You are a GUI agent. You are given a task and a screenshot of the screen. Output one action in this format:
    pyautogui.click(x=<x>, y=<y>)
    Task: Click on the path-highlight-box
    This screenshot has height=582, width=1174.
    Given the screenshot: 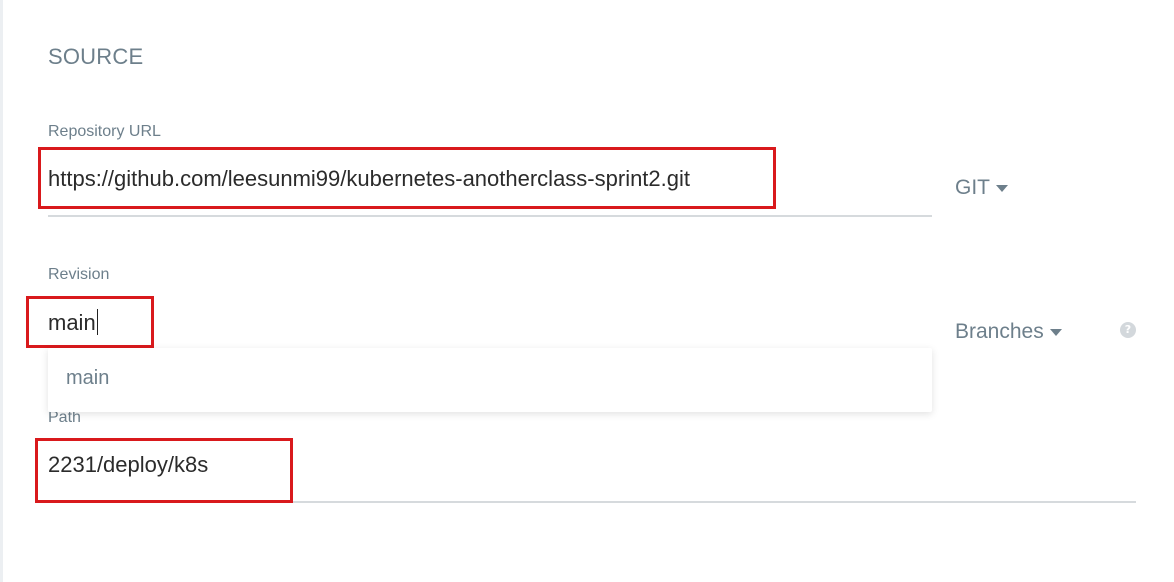 What is the action you would take?
    pyautogui.click(x=164, y=470)
    